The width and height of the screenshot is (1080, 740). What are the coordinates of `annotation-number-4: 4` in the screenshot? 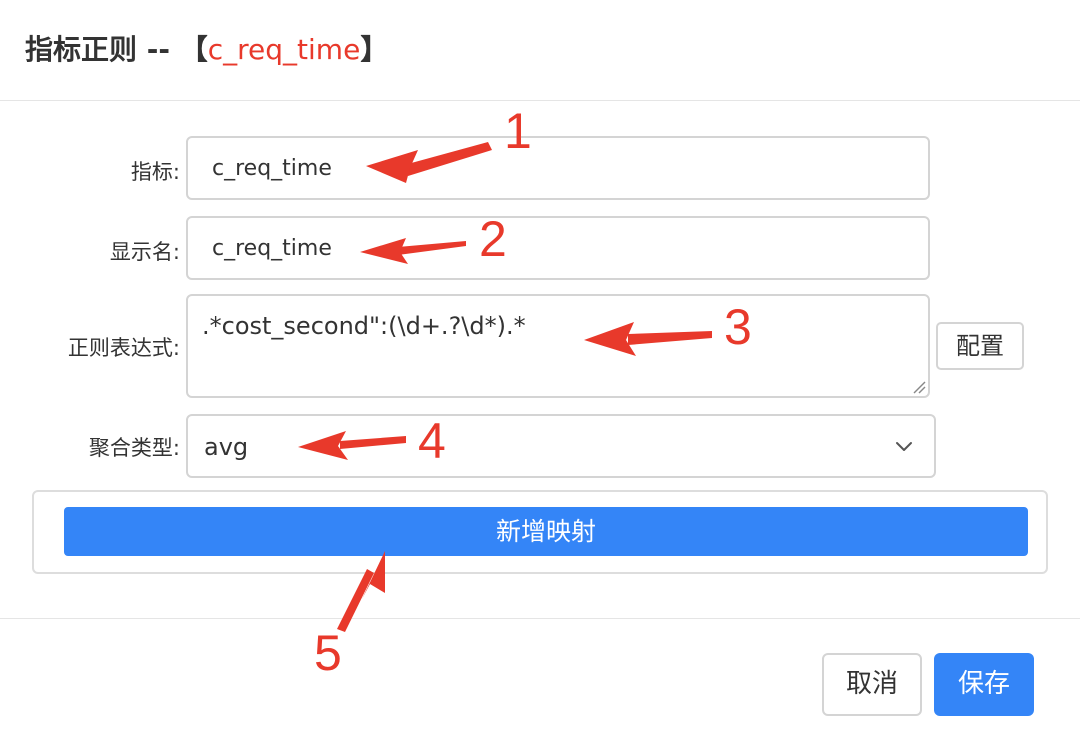 It's located at (432, 441).